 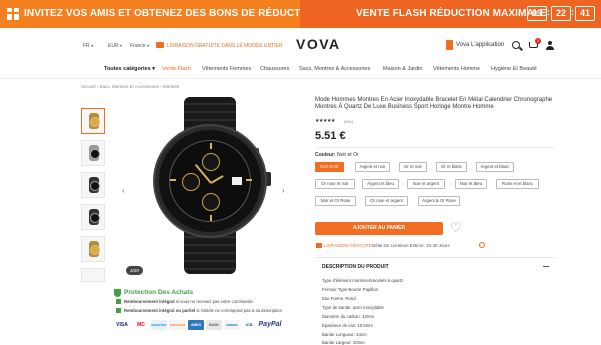 I want to click on rating-stars: ★★★★★, so click(x=325, y=121).